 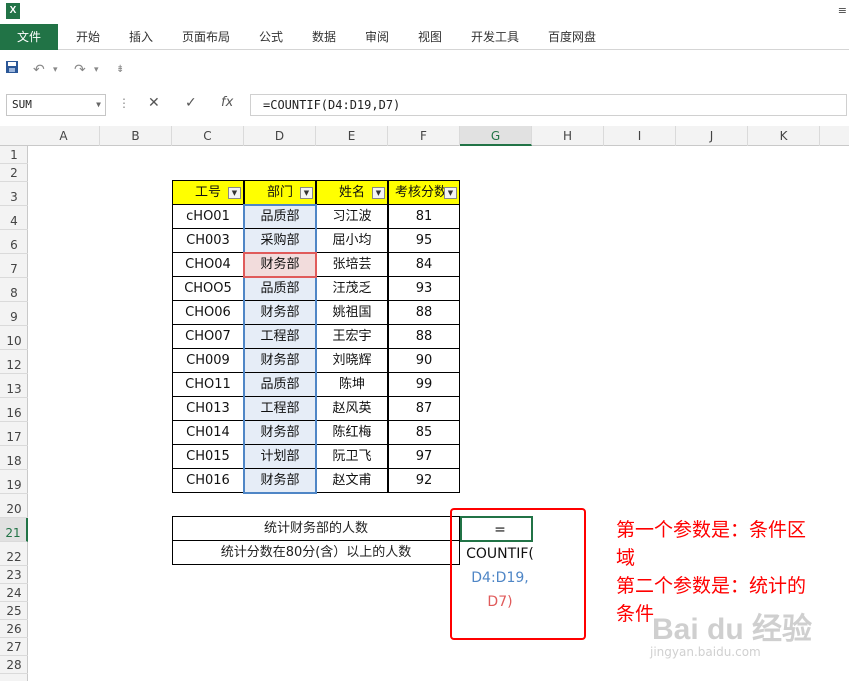 I want to click on cell-id: CH015, so click(x=208, y=456).